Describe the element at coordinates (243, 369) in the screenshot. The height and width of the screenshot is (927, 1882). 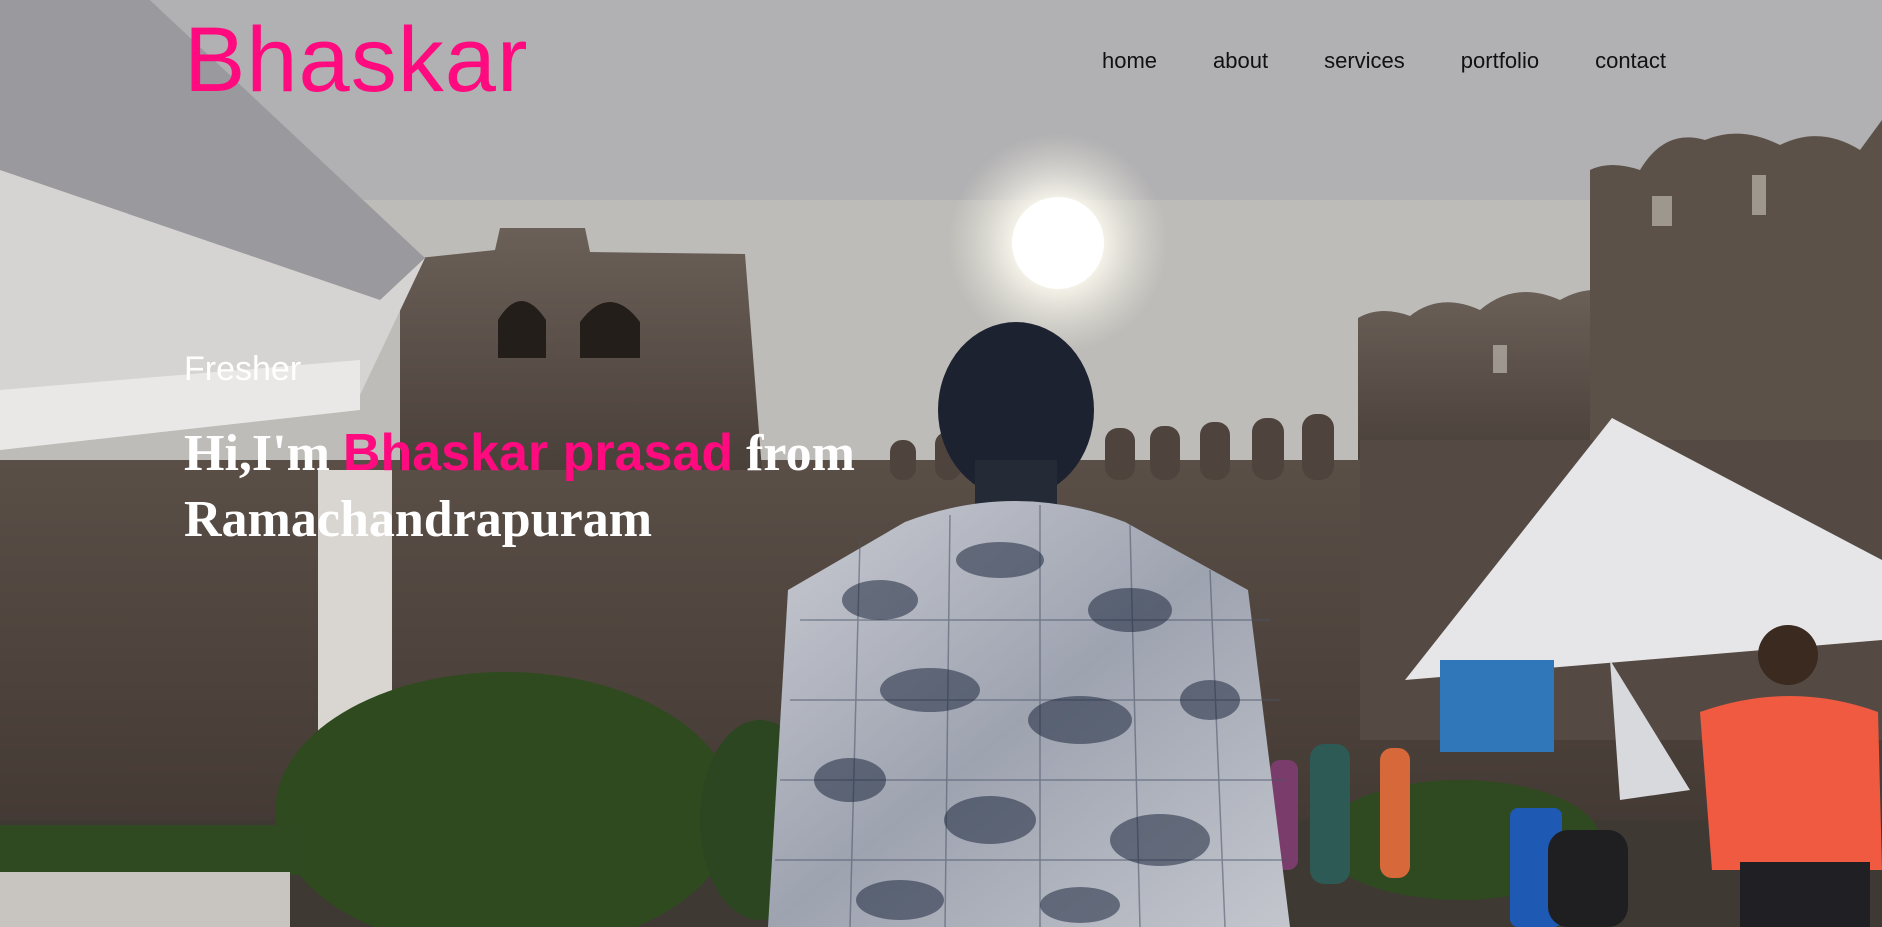
I see `hero-subtitle: Fresher` at that location.